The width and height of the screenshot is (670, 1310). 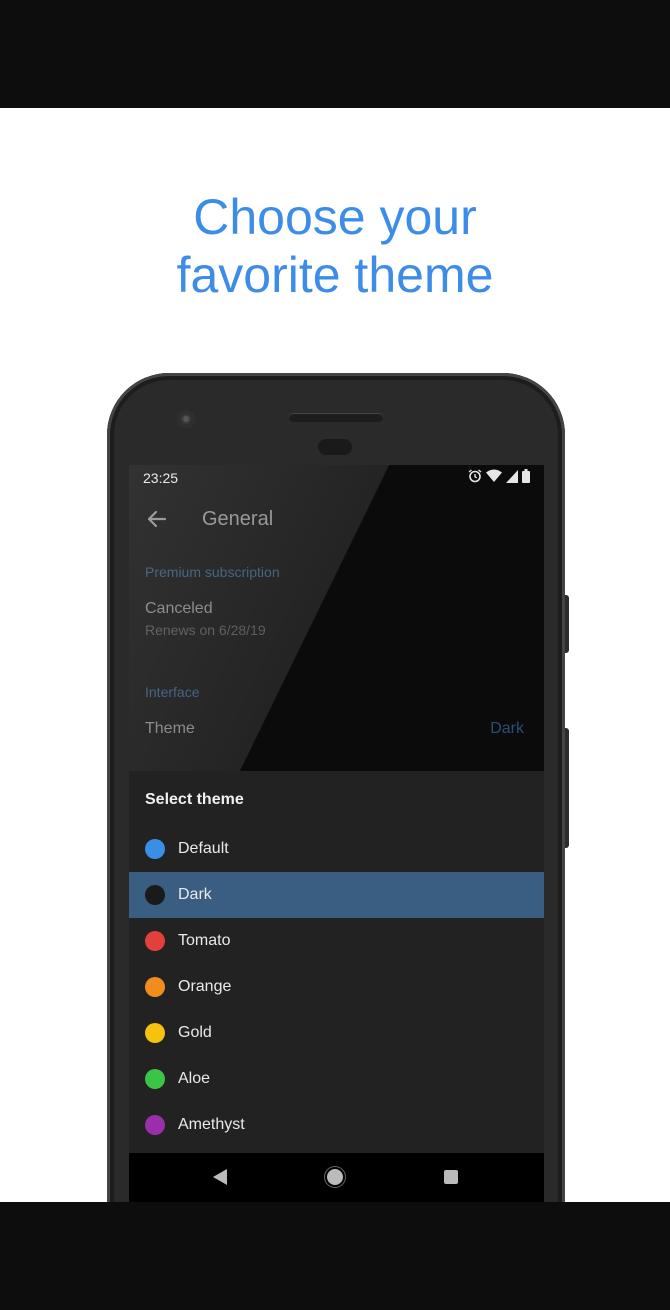 I want to click on proximity-sensor, so click(x=335, y=447).